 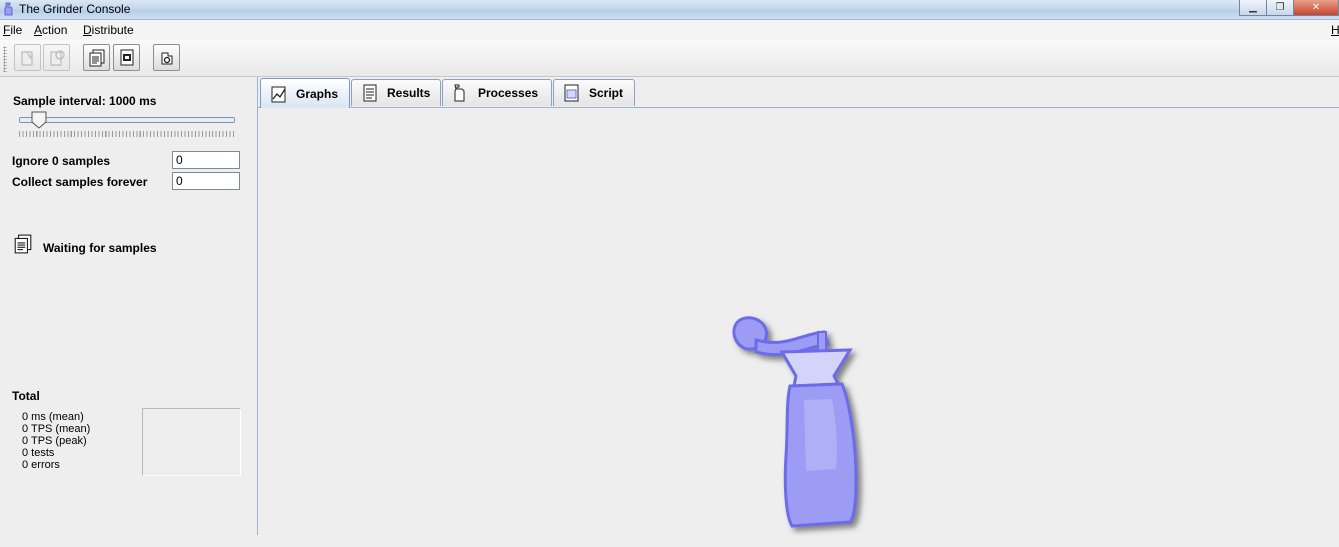 What do you see at coordinates (127, 120) in the screenshot?
I see `sample-interval-track` at bounding box center [127, 120].